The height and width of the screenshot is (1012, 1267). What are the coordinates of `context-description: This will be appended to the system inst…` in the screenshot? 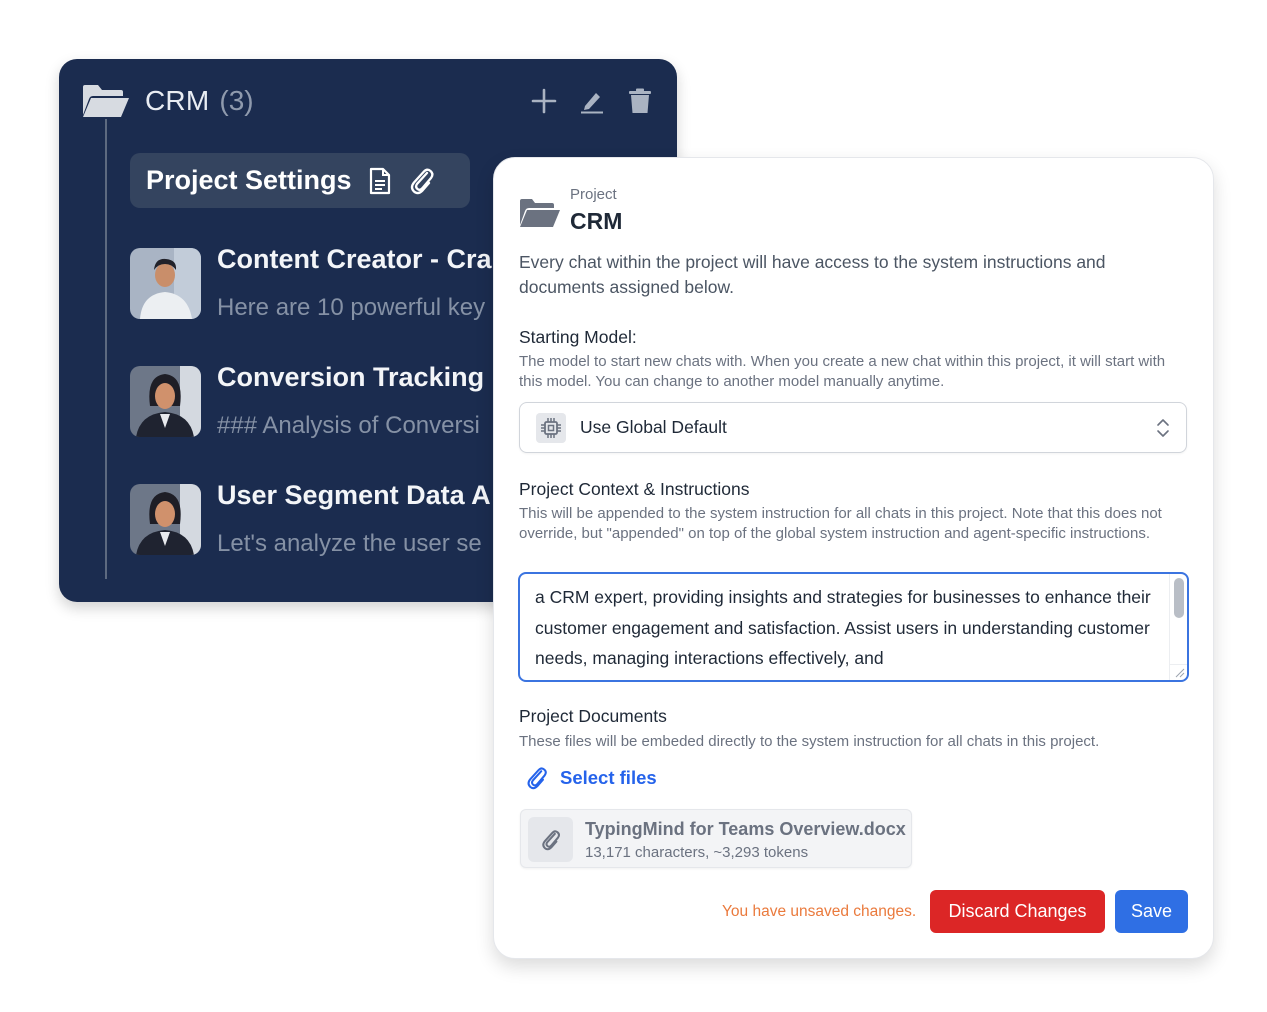 It's located at (840, 523).